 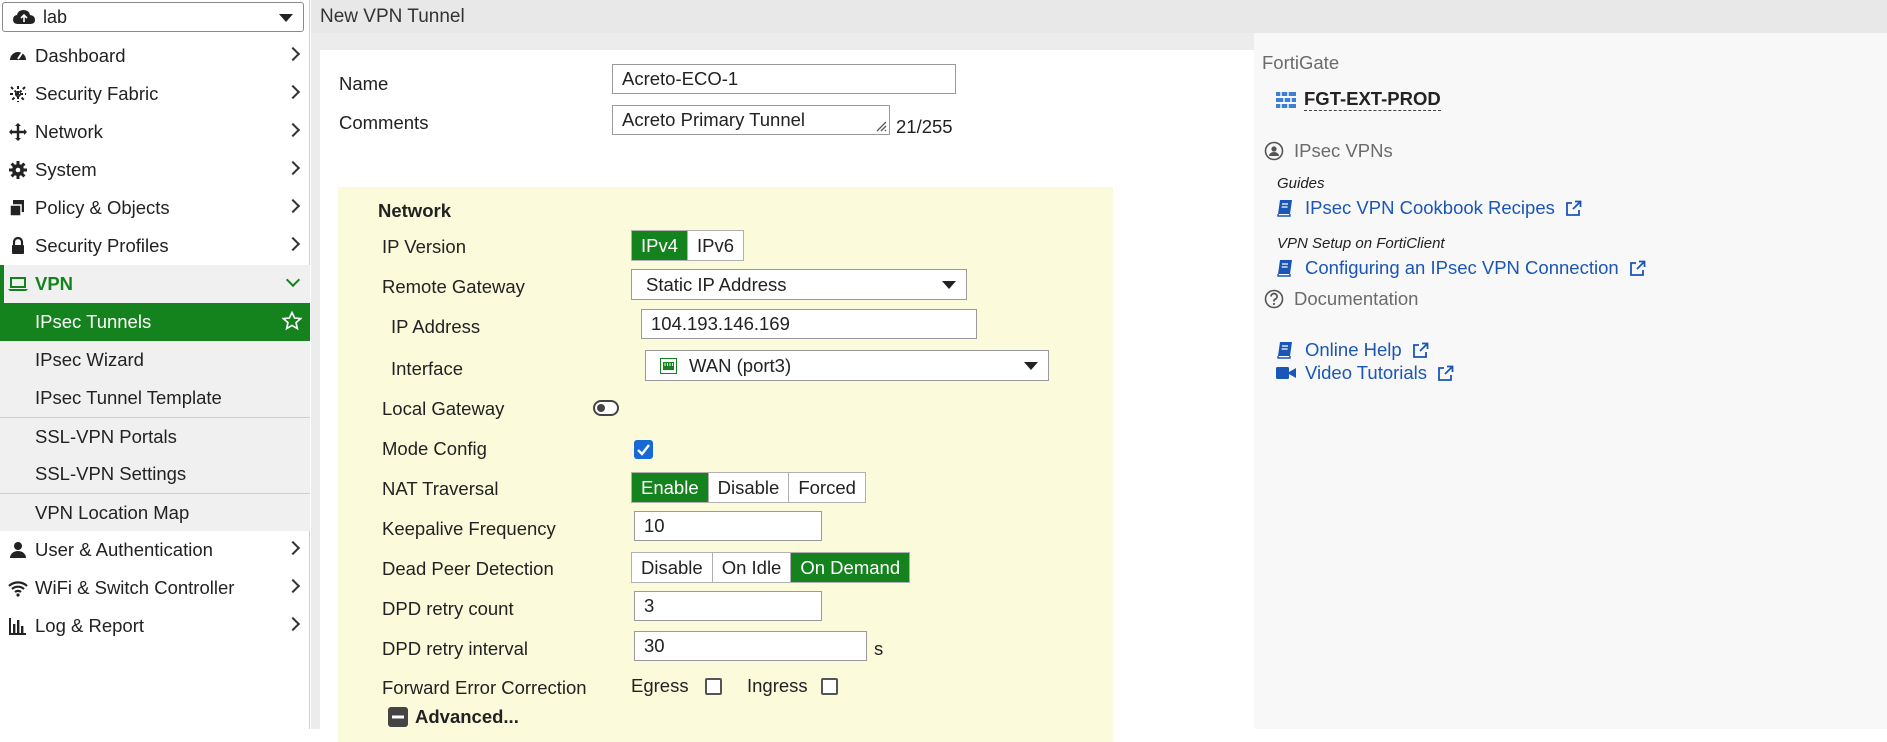 I want to click on interface-select: WAN (port3), so click(x=847, y=365).